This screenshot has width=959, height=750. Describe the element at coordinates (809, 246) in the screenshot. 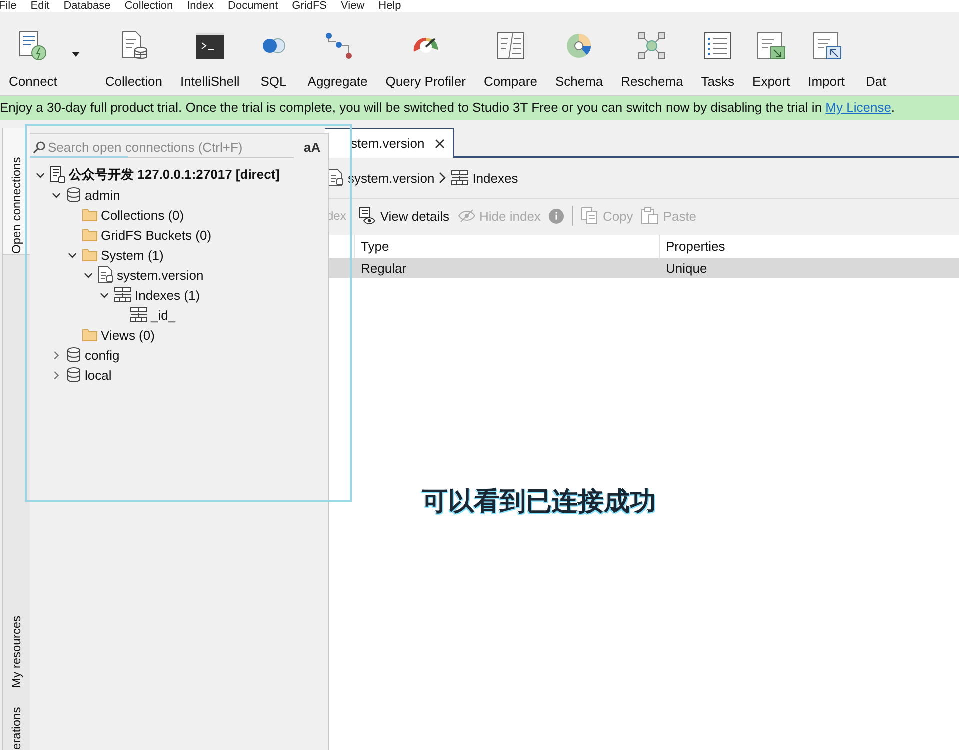

I see `column-header: Properties` at that location.